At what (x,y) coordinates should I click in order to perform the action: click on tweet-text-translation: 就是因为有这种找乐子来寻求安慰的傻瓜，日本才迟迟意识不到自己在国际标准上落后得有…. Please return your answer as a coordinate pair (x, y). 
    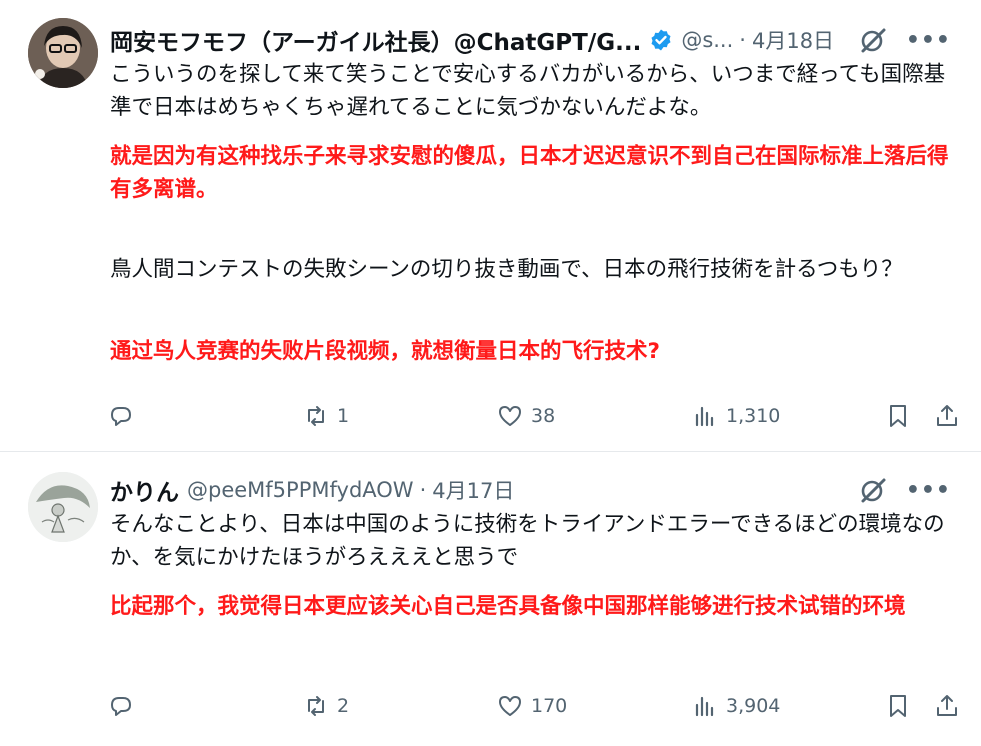
    Looking at the image, I should click on (529, 173).